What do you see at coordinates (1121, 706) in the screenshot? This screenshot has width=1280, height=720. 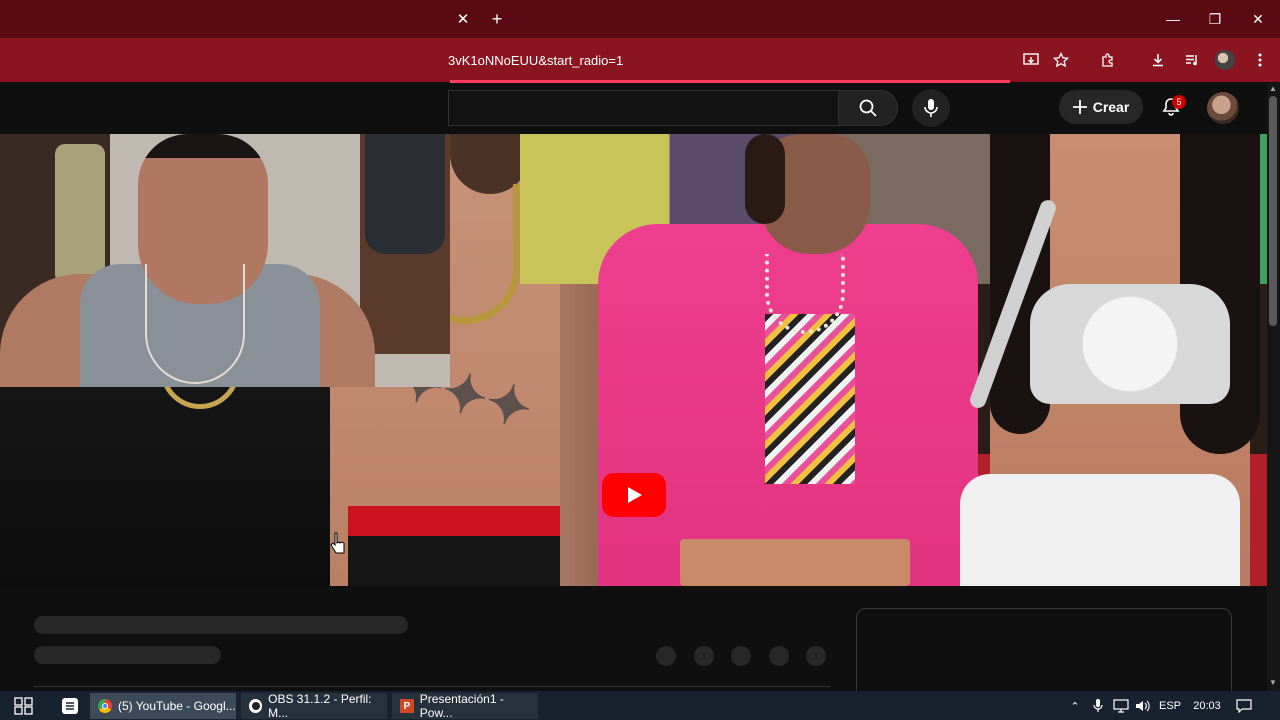 I see `network-icon` at bounding box center [1121, 706].